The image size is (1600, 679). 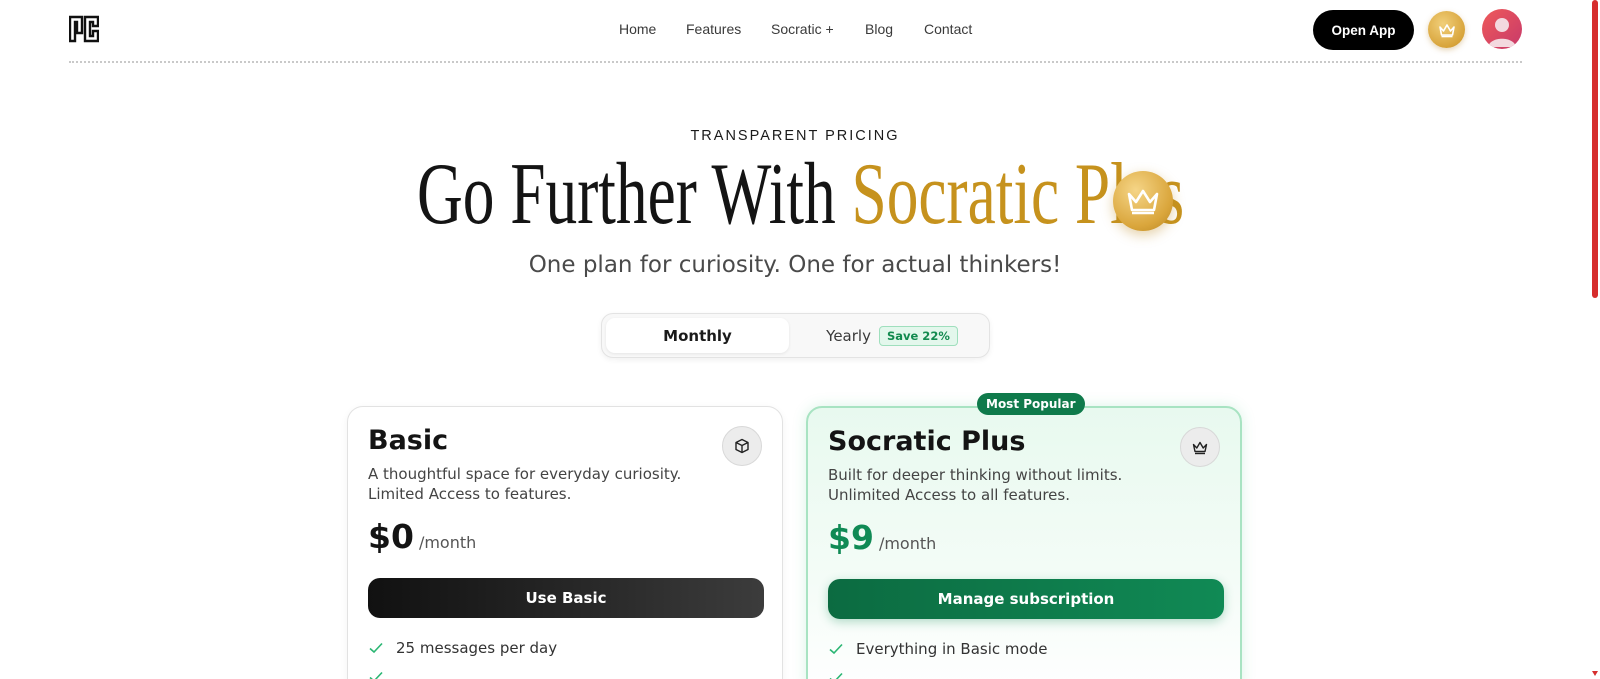 What do you see at coordinates (948, 29) in the screenshot?
I see `nav-link-contact: Contact` at bounding box center [948, 29].